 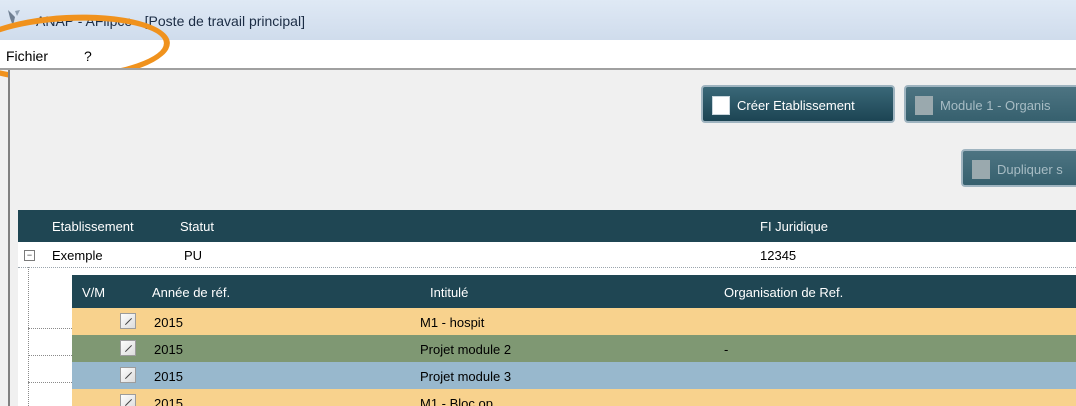 I want to click on create-establishment-label: Créer Etablissement, so click(x=796, y=105).